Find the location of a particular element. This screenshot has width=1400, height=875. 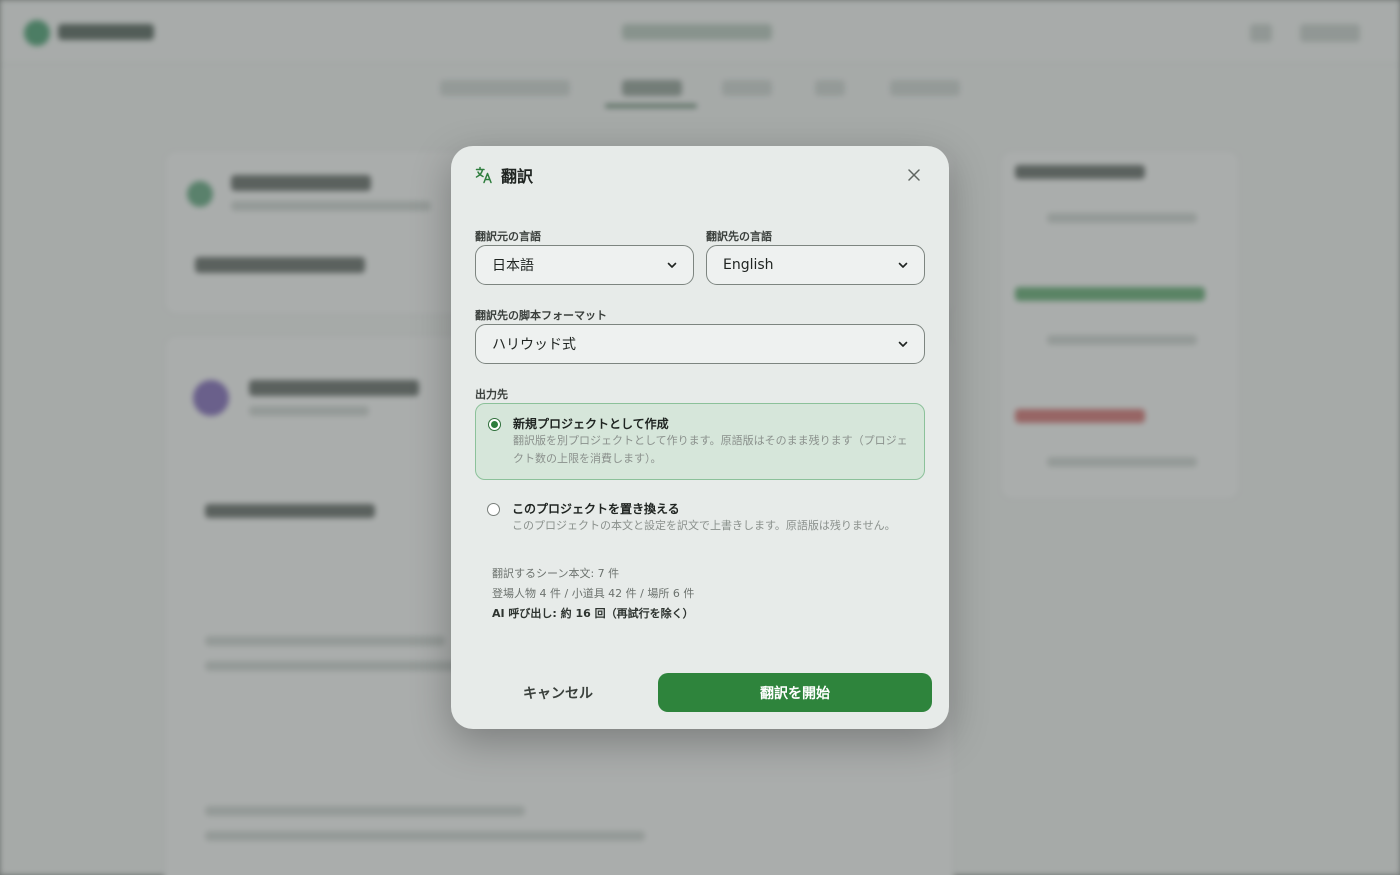

source-language-value: 日本語 is located at coordinates (513, 266).